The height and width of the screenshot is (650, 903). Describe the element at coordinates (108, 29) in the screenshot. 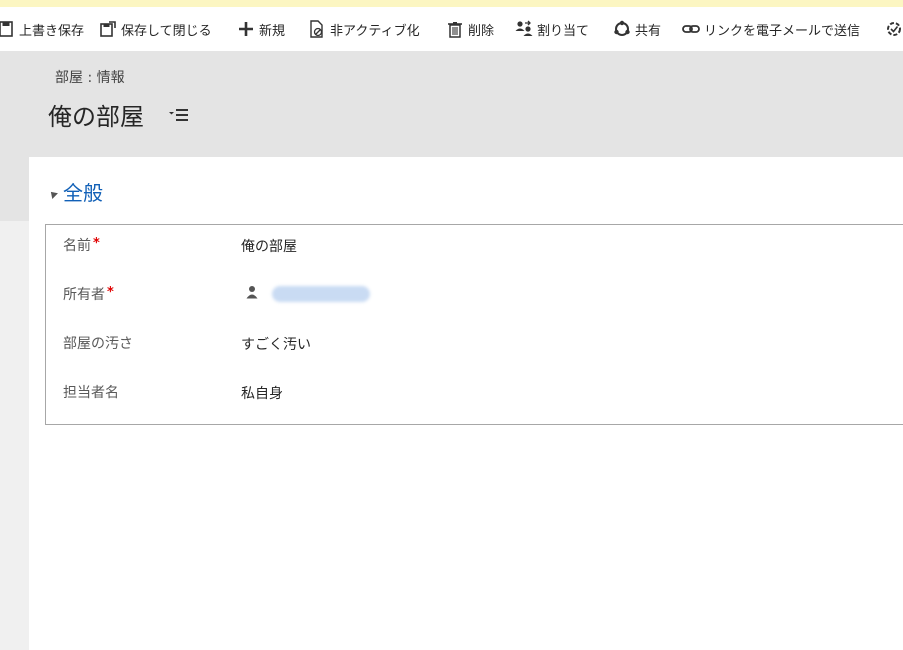

I see `save-close-icon` at that location.